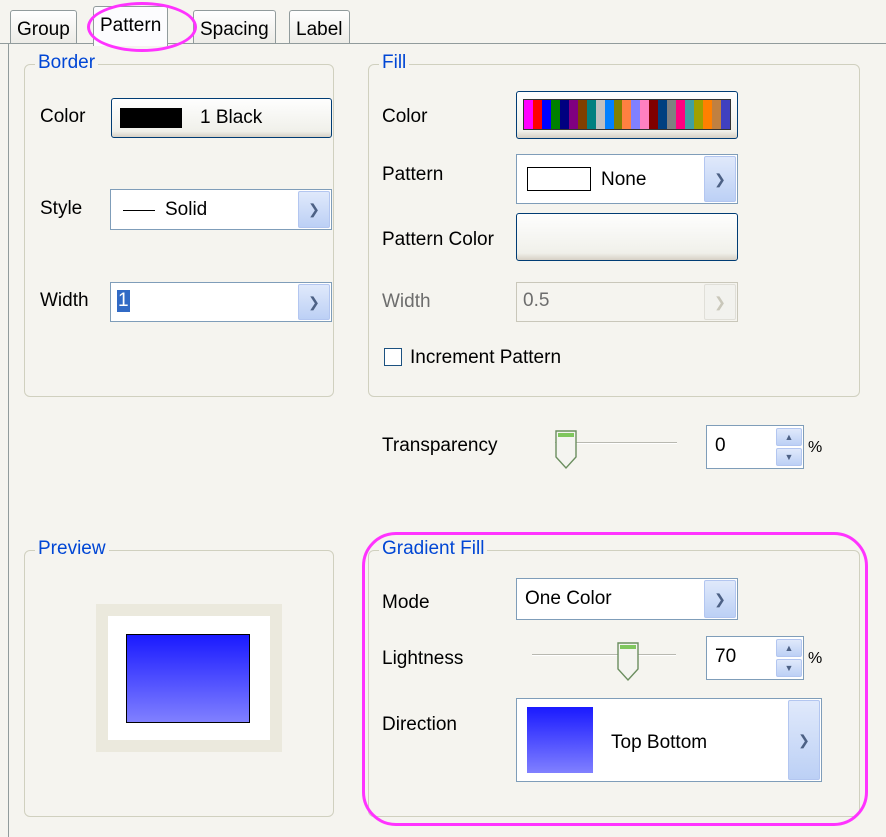 The width and height of the screenshot is (886, 837). I want to click on transparency-unit: %, so click(815, 447).